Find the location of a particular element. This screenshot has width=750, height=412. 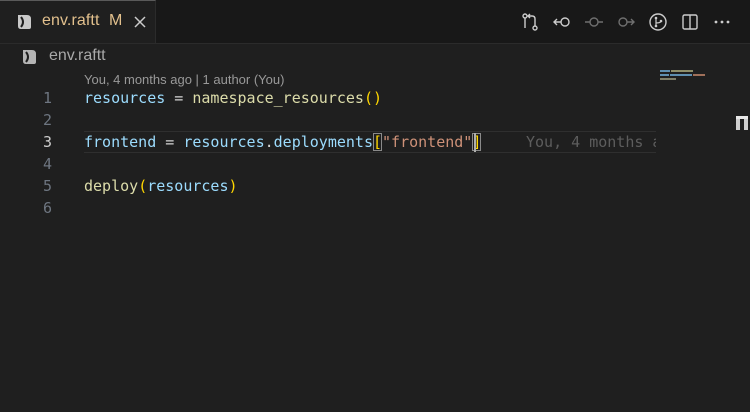

line-number-active: 3 is located at coordinates (47, 142).